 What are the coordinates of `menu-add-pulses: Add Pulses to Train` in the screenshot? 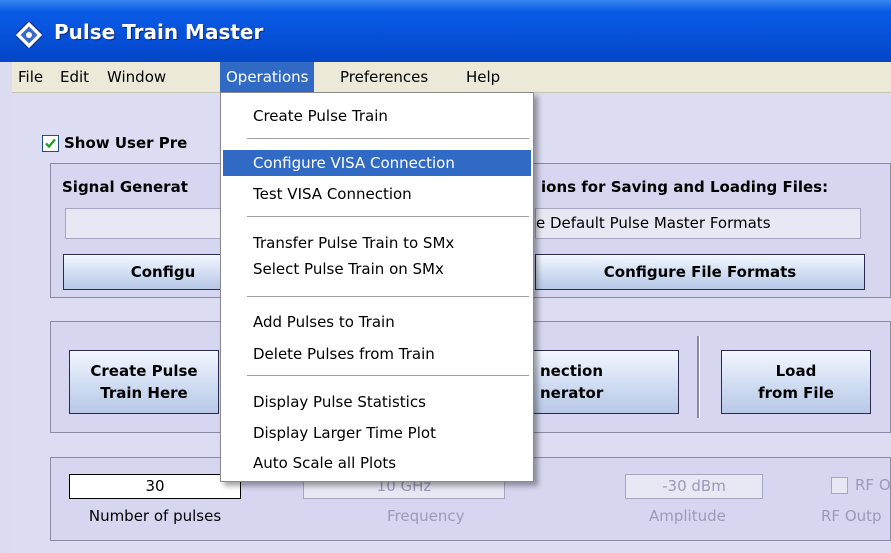 It's located at (377, 322).